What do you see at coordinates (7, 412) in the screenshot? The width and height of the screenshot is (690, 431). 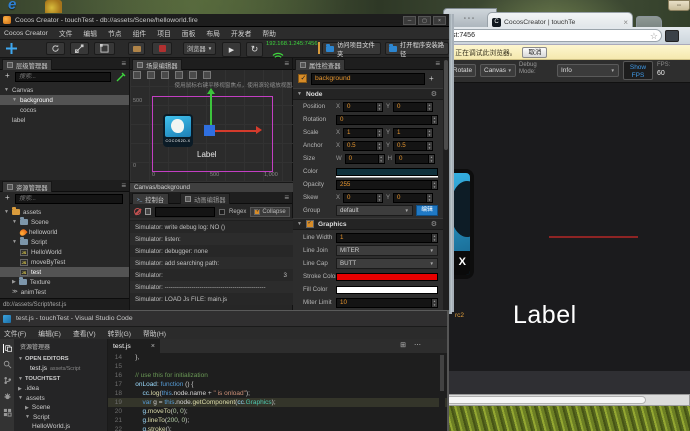 I see `extensions-icon` at bounding box center [7, 412].